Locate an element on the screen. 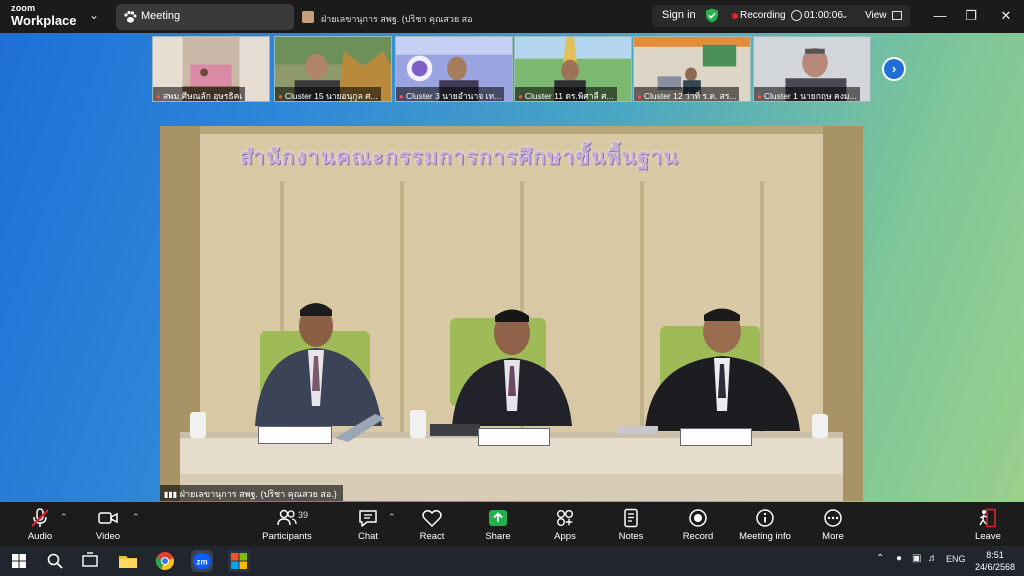  chevron-right-icon: › is located at coordinates (894, 69).